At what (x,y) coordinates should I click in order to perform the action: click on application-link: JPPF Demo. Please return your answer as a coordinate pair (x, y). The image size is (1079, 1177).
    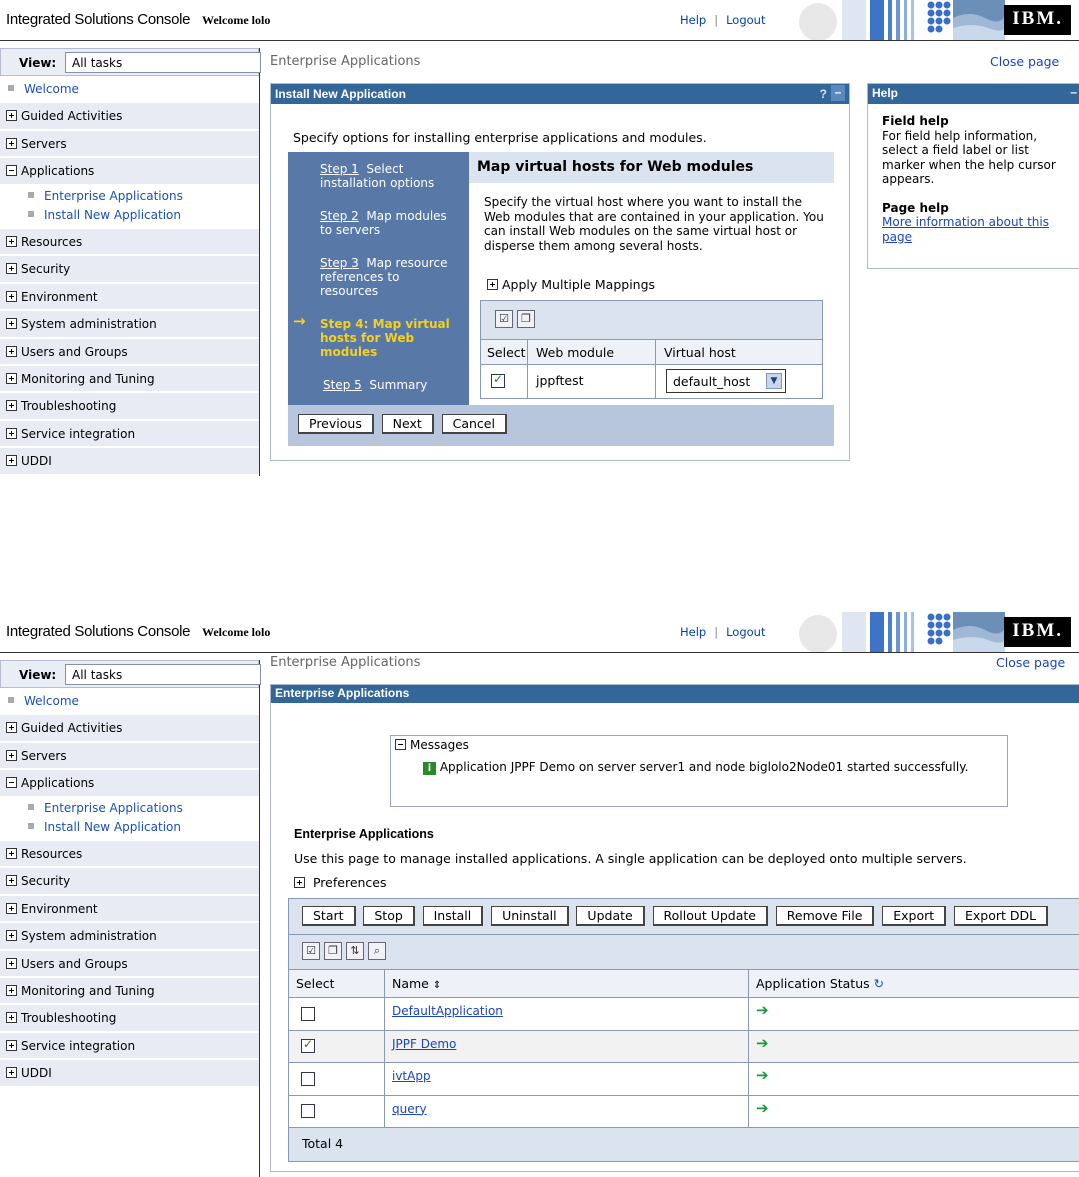
    Looking at the image, I should click on (424, 1044).